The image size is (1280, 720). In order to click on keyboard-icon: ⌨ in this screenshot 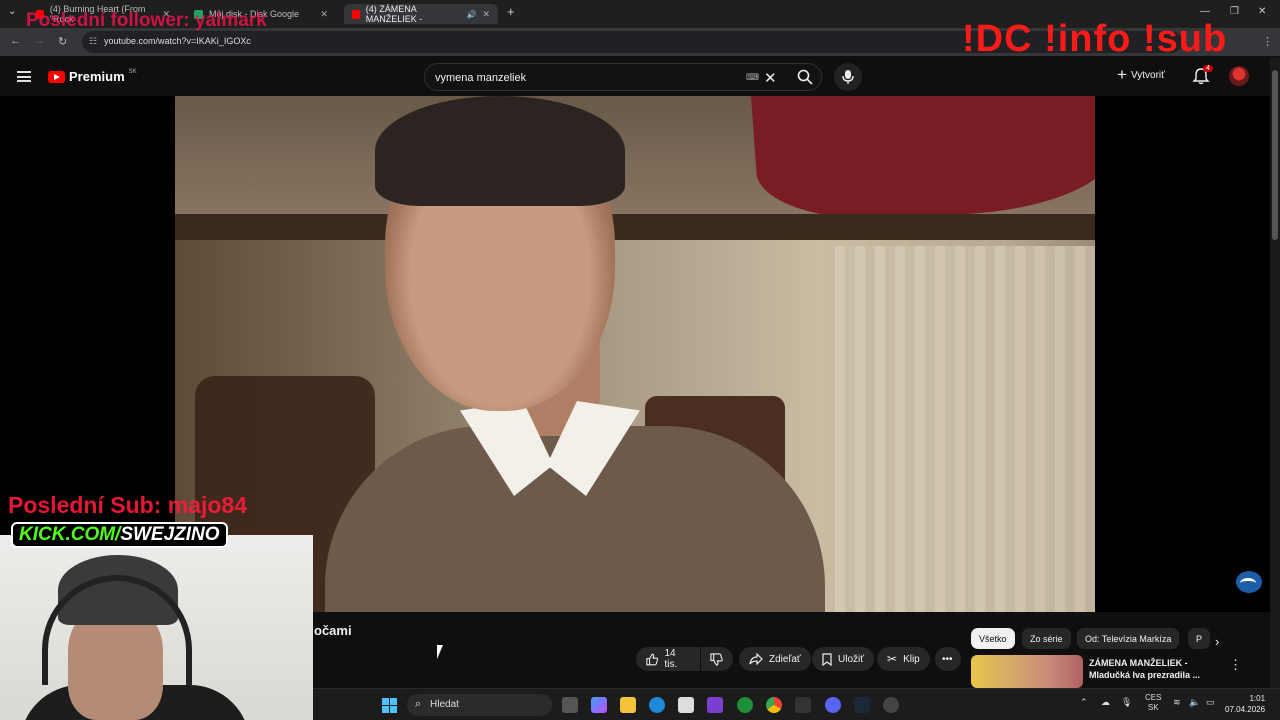, I will do `click(752, 77)`.